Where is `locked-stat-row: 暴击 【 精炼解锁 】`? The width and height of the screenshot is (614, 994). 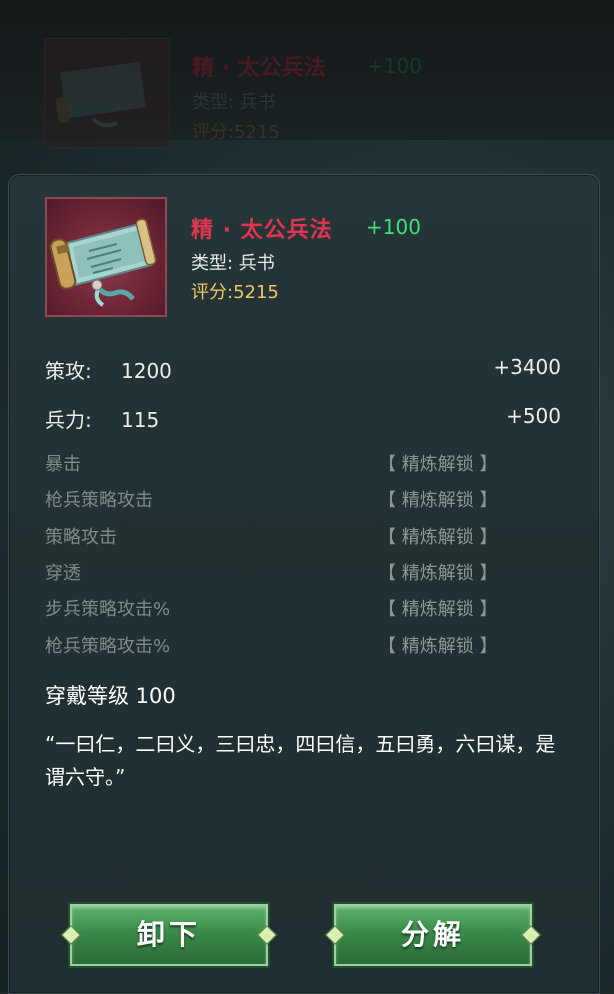
locked-stat-row: 暴击 【 精炼解锁 】 is located at coordinates (303, 464).